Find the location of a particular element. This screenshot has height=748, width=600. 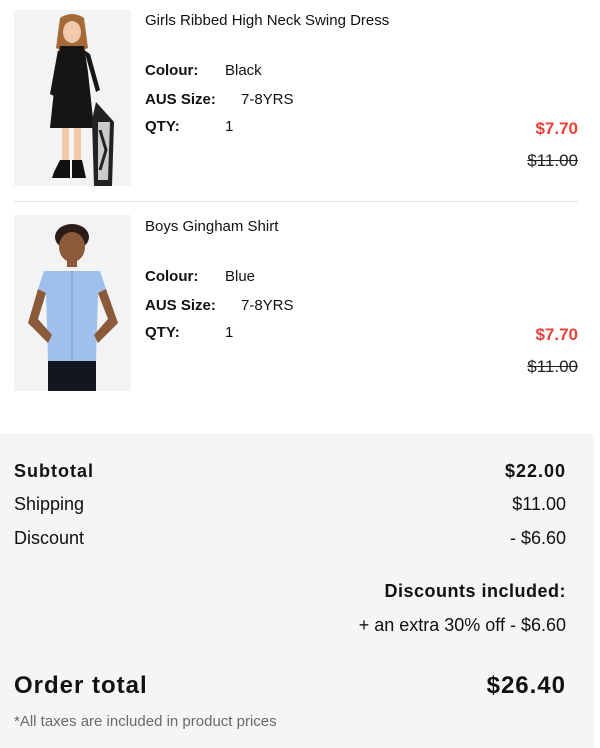

colour-value: Blue is located at coordinates (240, 276).